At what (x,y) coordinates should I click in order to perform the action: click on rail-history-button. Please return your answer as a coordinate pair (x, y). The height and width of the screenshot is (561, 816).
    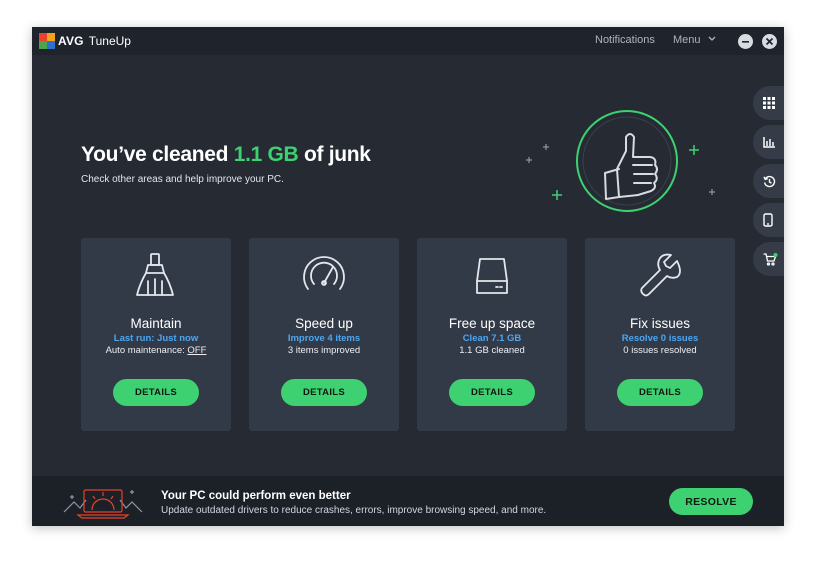
    Looking at the image, I should click on (768, 181).